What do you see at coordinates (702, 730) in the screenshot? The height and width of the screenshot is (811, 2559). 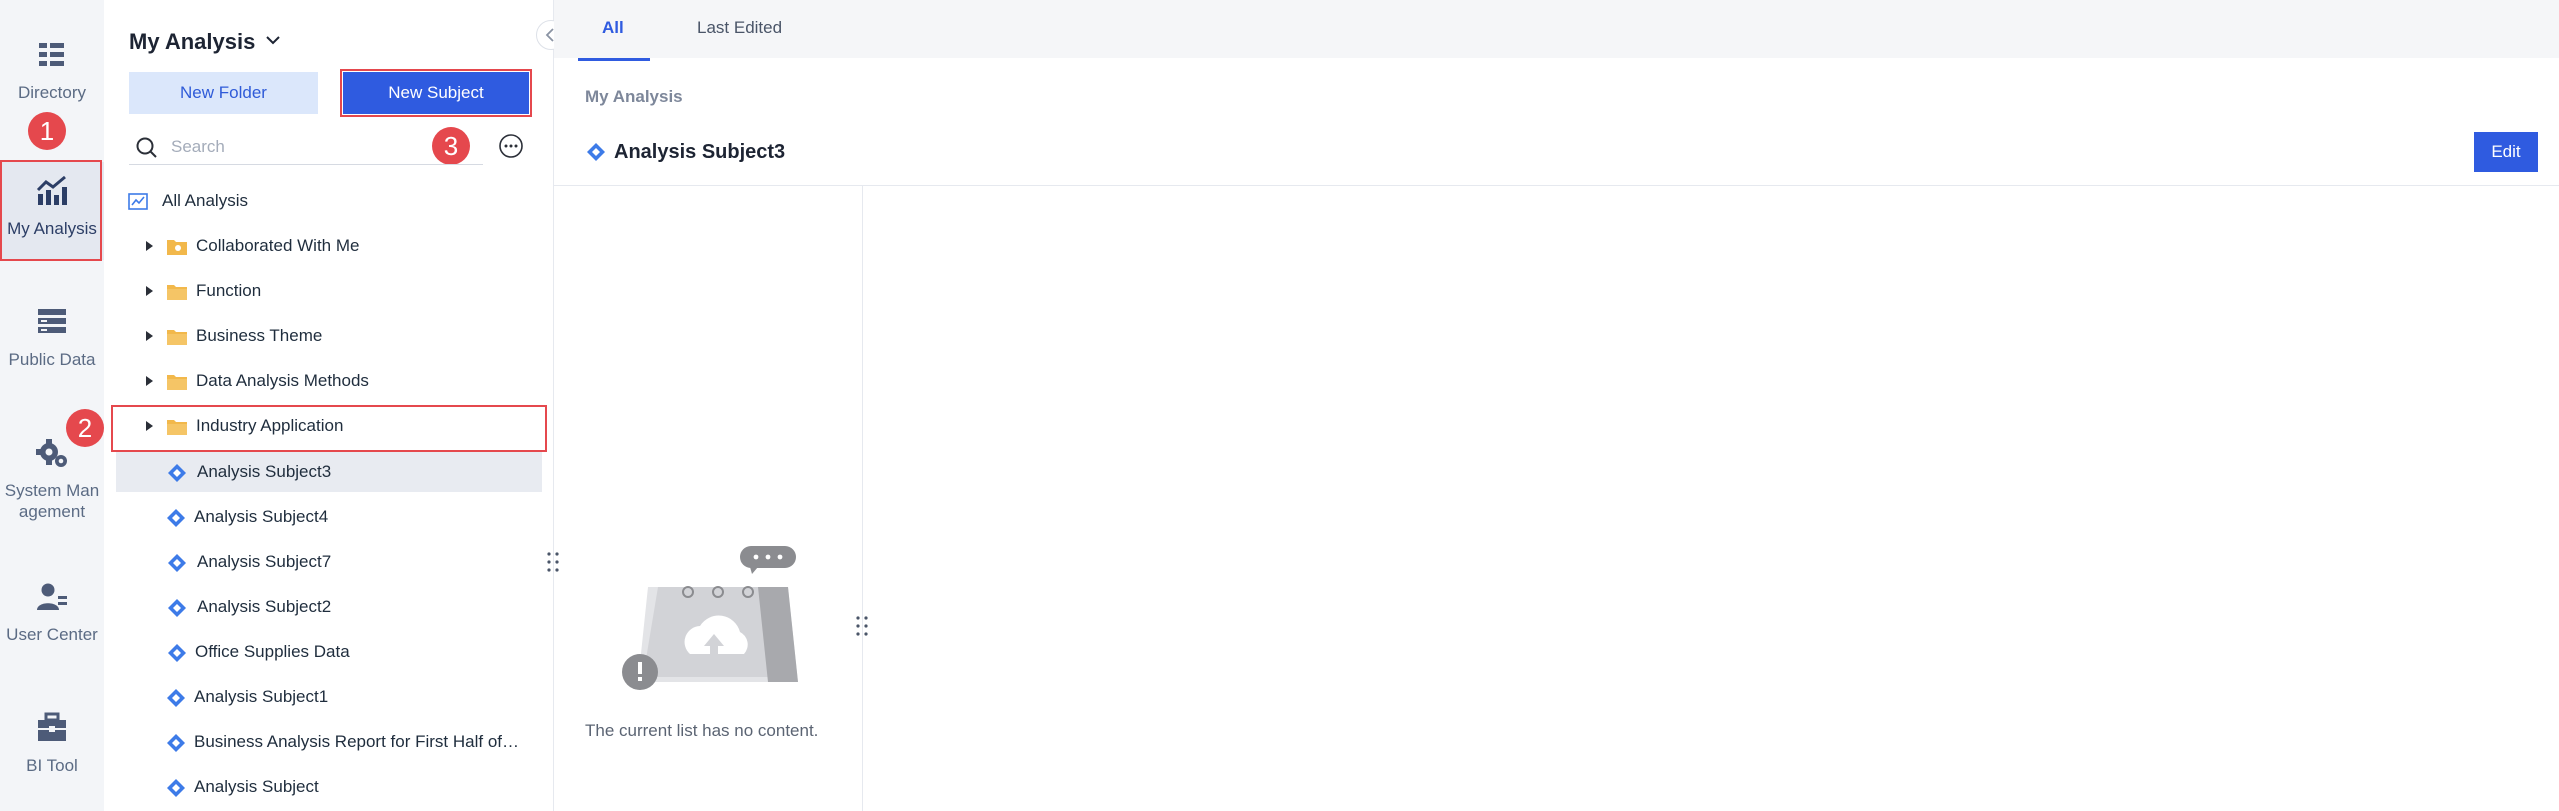 I see `empty-state-text: The current list has no content.` at bounding box center [702, 730].